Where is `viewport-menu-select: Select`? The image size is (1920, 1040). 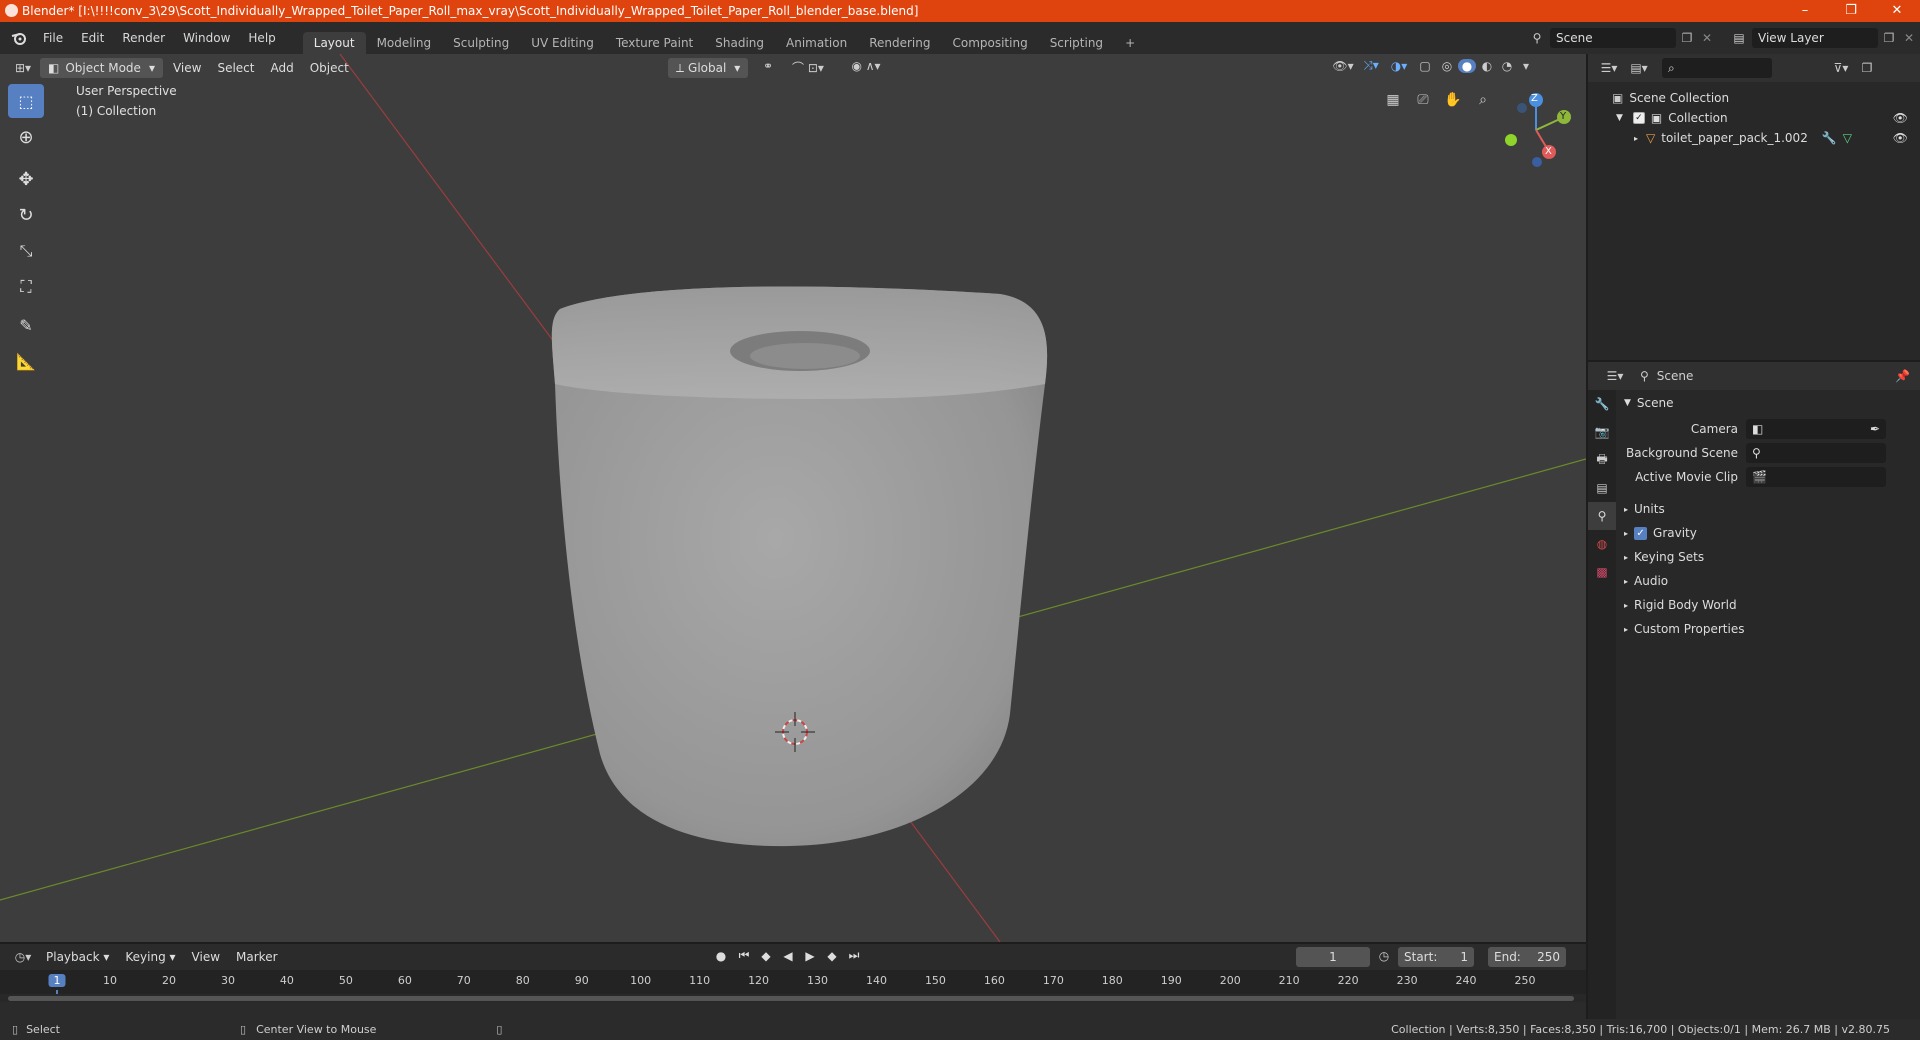 viewport-menu-select: Select is located at coordinates (235, 68).